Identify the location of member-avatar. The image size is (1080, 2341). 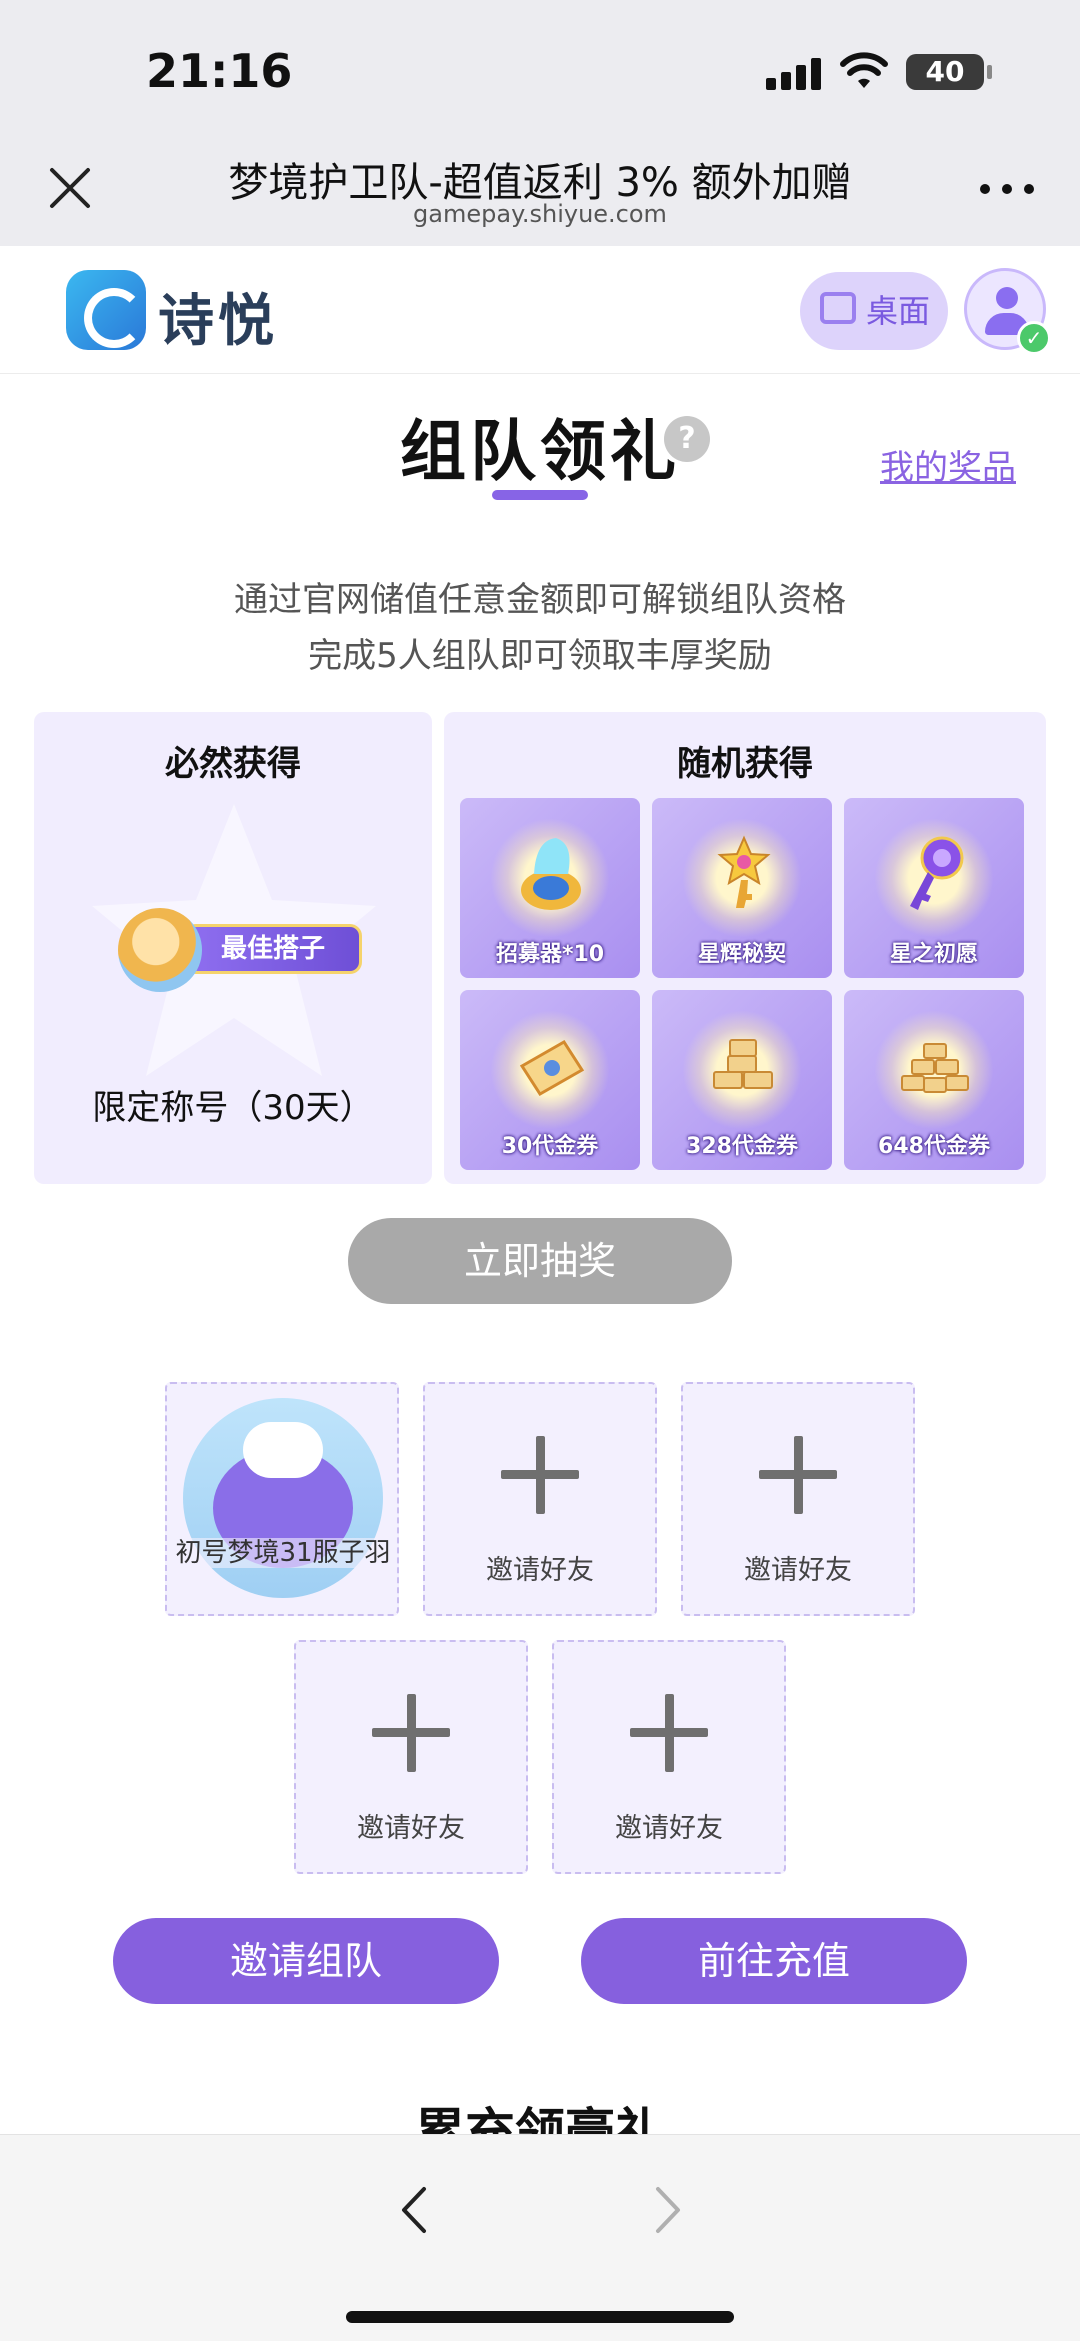
(283, 1498).